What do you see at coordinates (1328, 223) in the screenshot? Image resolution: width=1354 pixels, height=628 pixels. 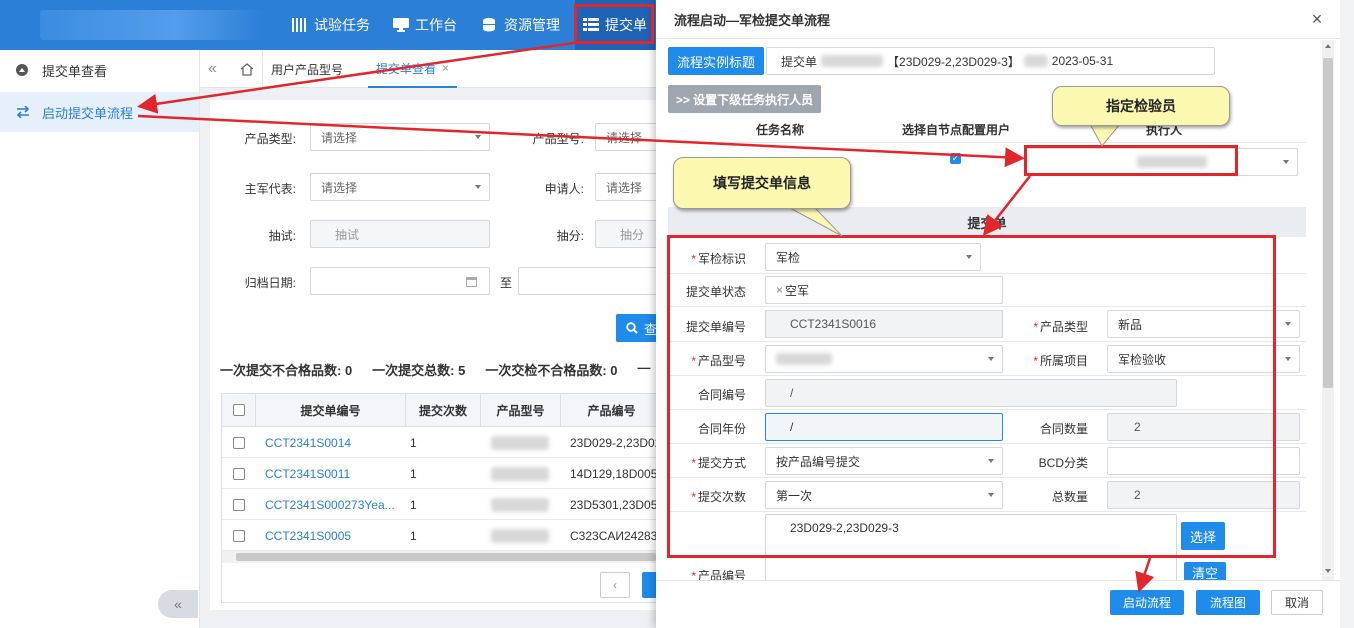 I see `dialog-scrollbar-thumb` at bounding box center [1328, 223].